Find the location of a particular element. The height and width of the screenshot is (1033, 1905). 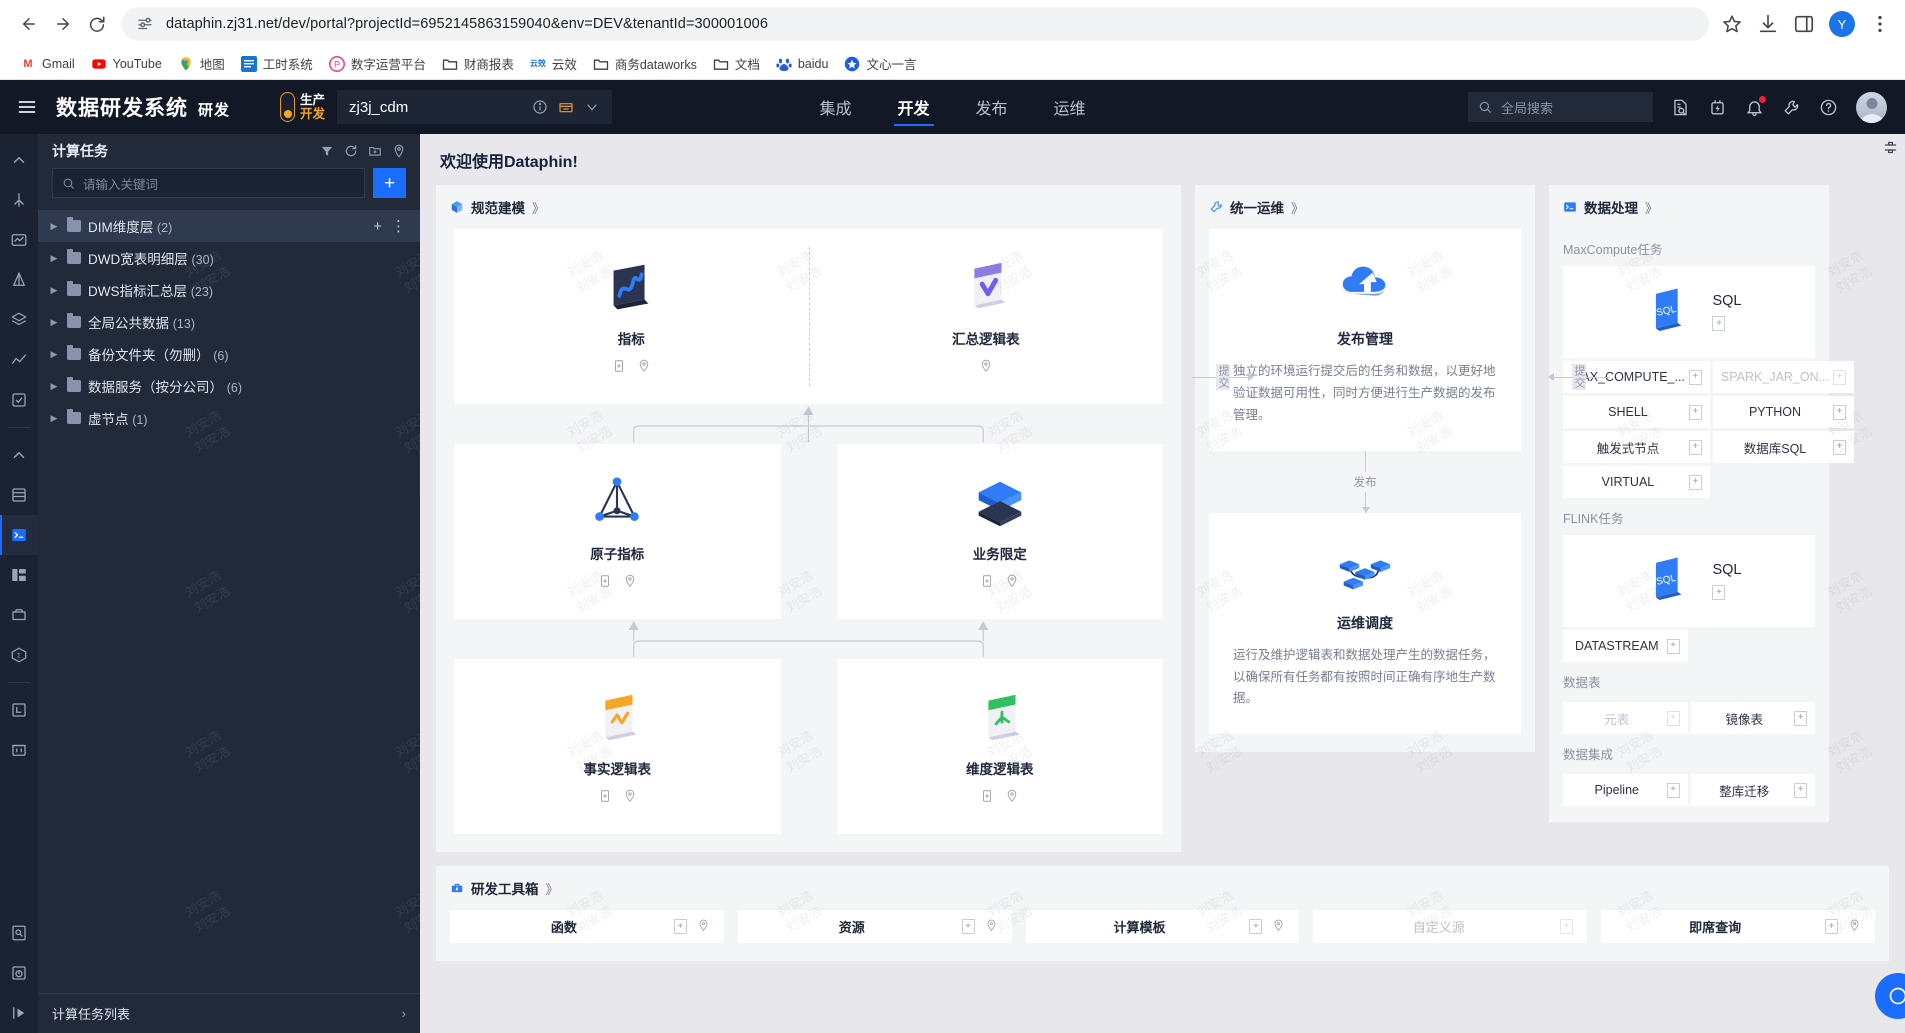

bookmark-item: P 数字运营平台 is located at coordinates (377, 63).